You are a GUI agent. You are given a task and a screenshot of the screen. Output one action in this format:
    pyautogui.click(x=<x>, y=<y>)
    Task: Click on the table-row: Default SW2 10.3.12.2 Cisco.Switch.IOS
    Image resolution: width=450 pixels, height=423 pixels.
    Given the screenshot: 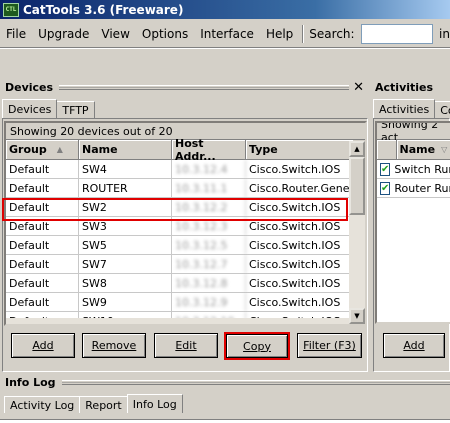 What is the action you would take?
    pyautogui.click(x=185, y=207)
    